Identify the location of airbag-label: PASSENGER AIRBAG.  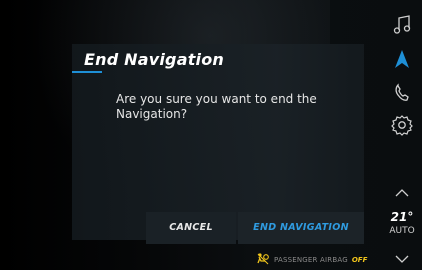
(311, 260).